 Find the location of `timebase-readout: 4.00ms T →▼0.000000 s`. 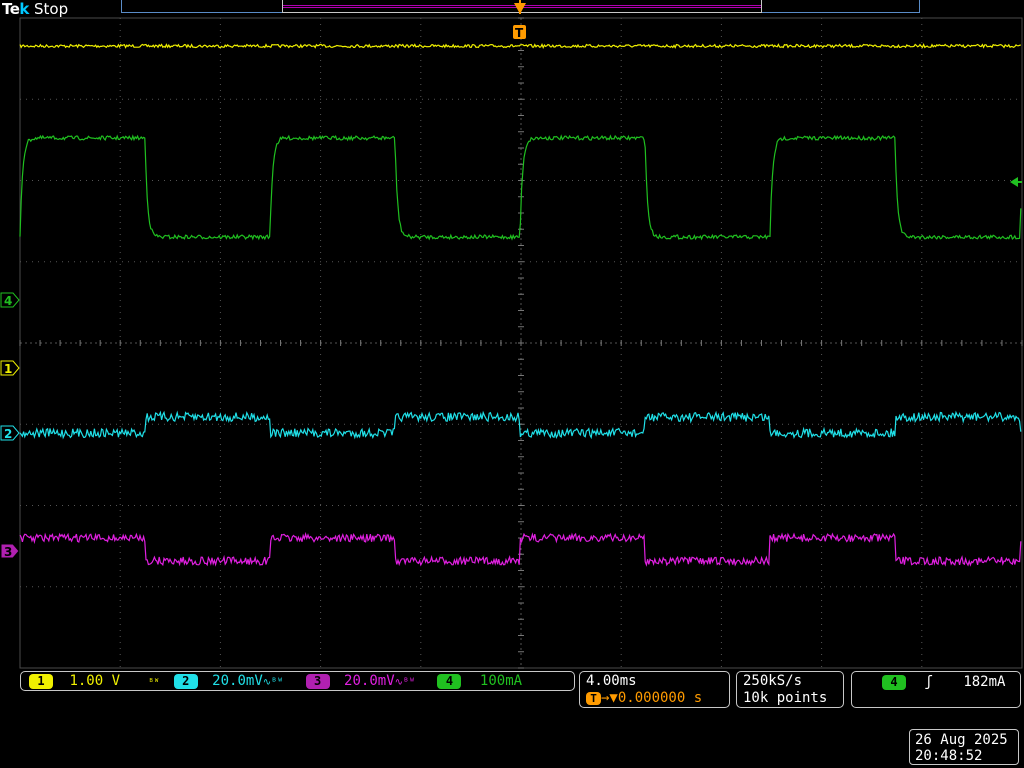

timebase-readout: 4.00ms T →▼0.000000 s is located at coordinates (654, 689).